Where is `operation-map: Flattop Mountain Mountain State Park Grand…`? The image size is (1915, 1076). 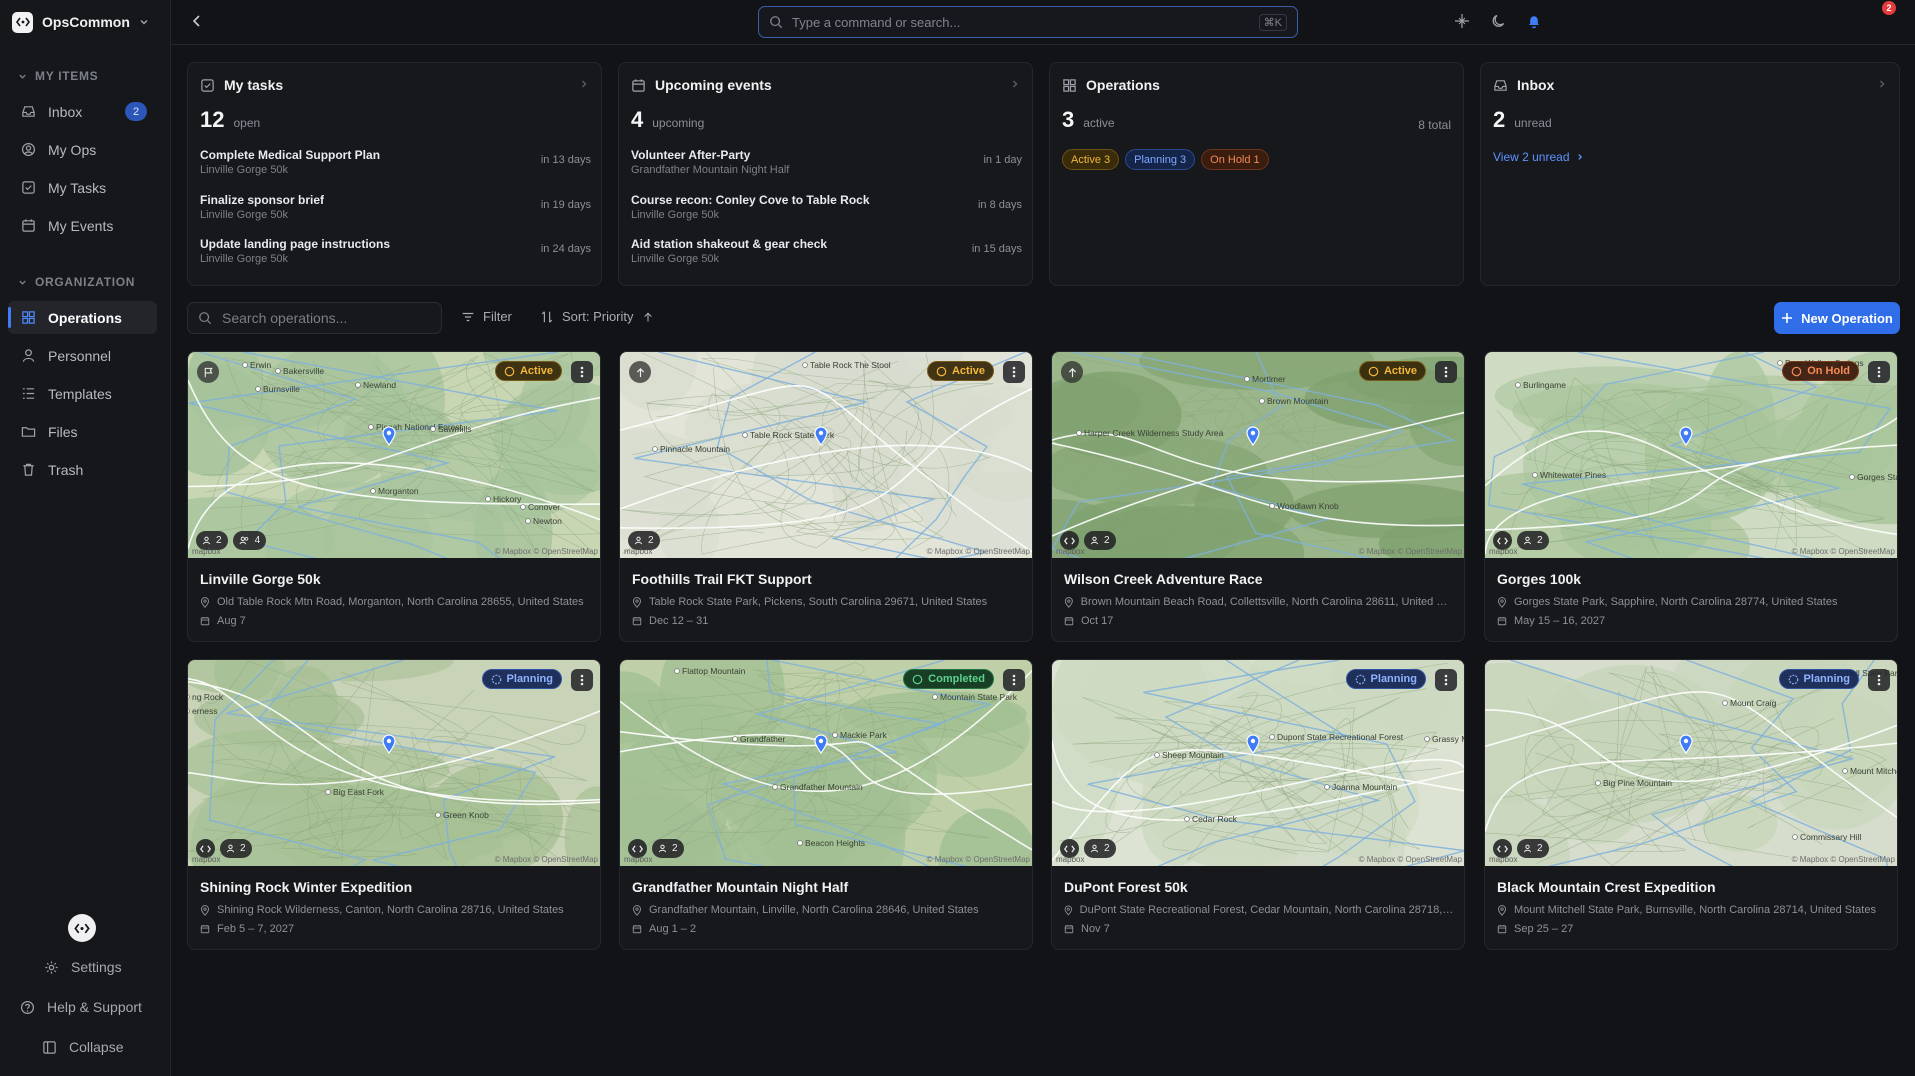 operation-map: Flattop Mountain Mountain State Park Grand… is located at coordinates (826, 763).